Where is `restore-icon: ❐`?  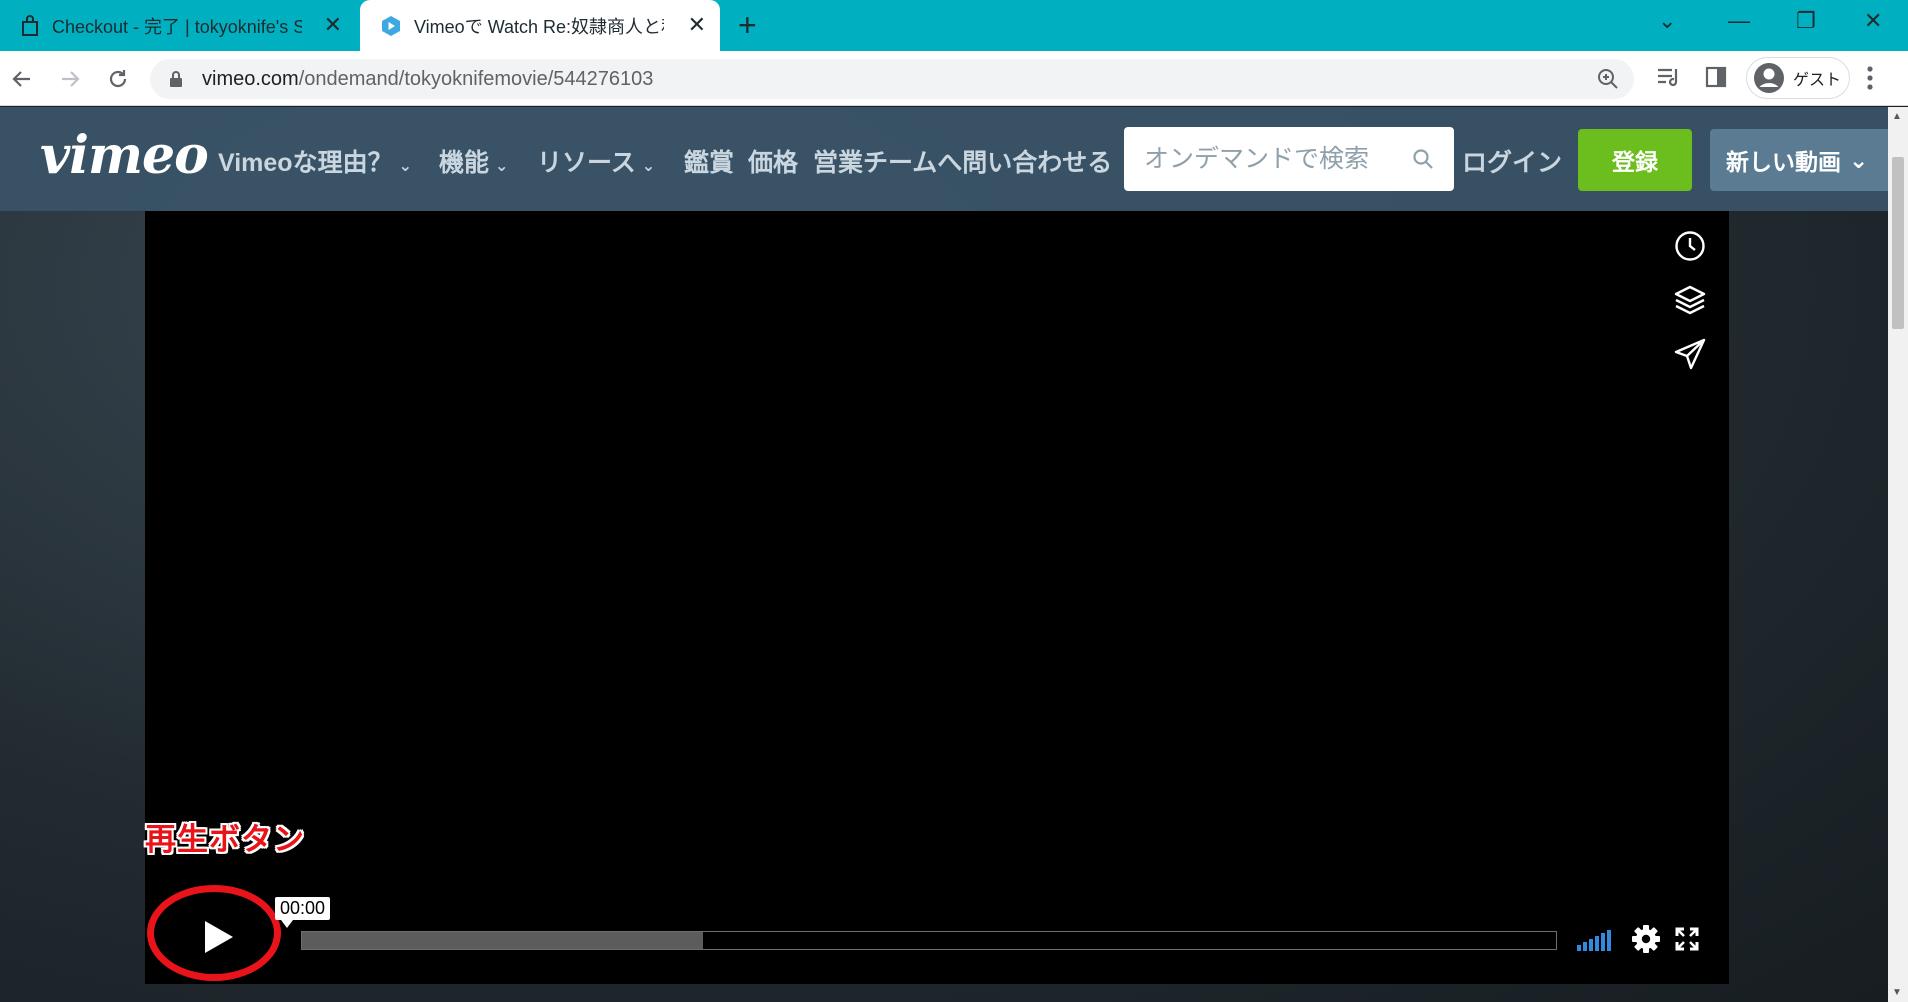
restore-icon: ❐ is located at coordinates (1806, 21).